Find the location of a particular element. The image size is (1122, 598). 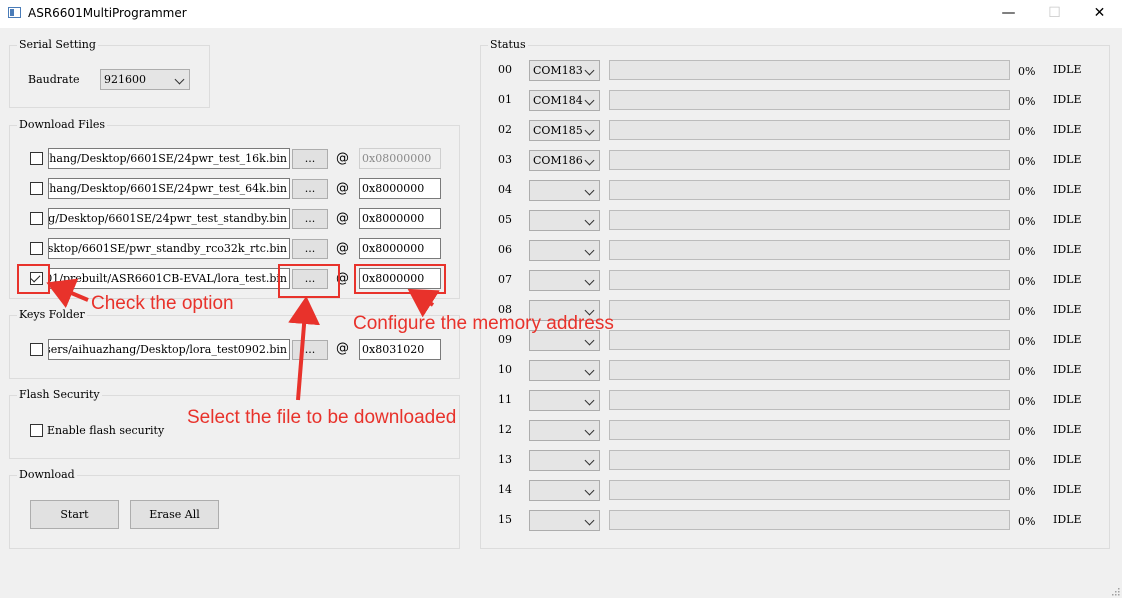

annotation-select-file: Select the file to be downloaded is located at coordinates (322, 417).